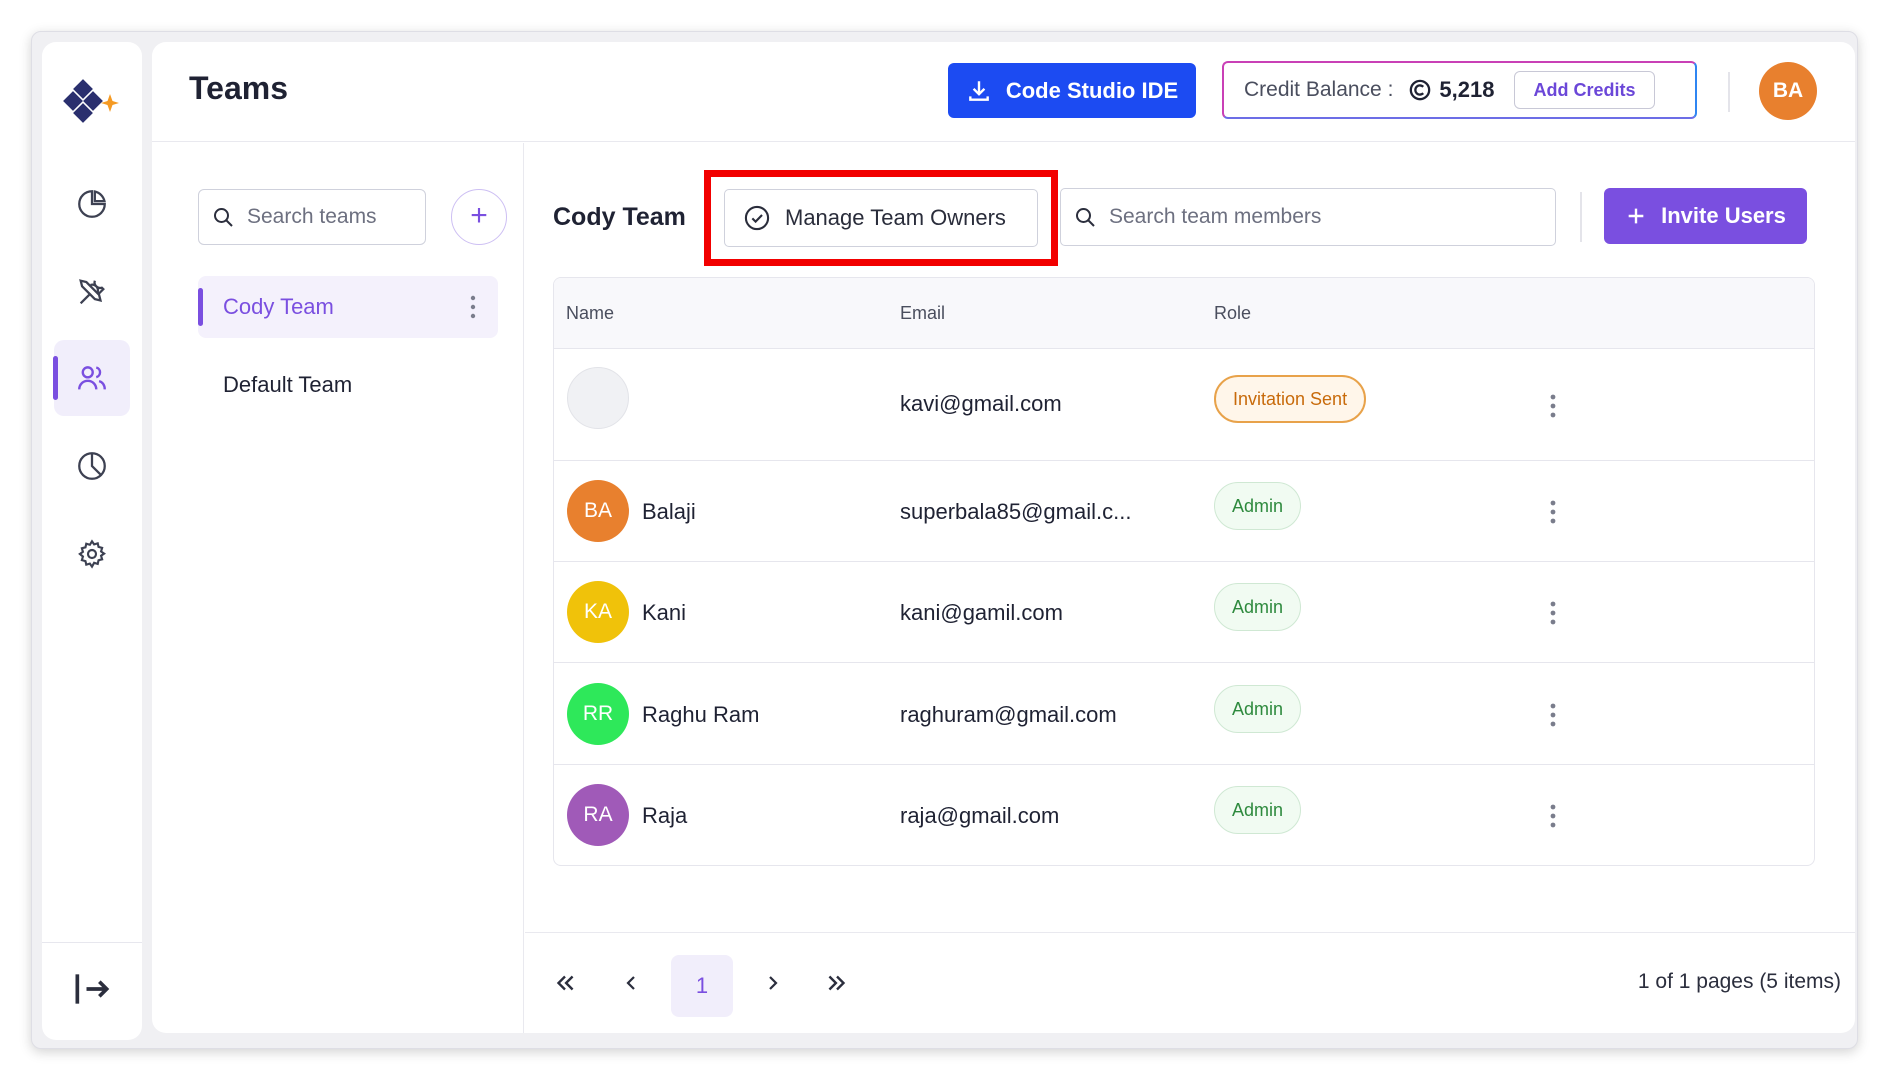  I want to click on logout-icon, so click(92, 989).